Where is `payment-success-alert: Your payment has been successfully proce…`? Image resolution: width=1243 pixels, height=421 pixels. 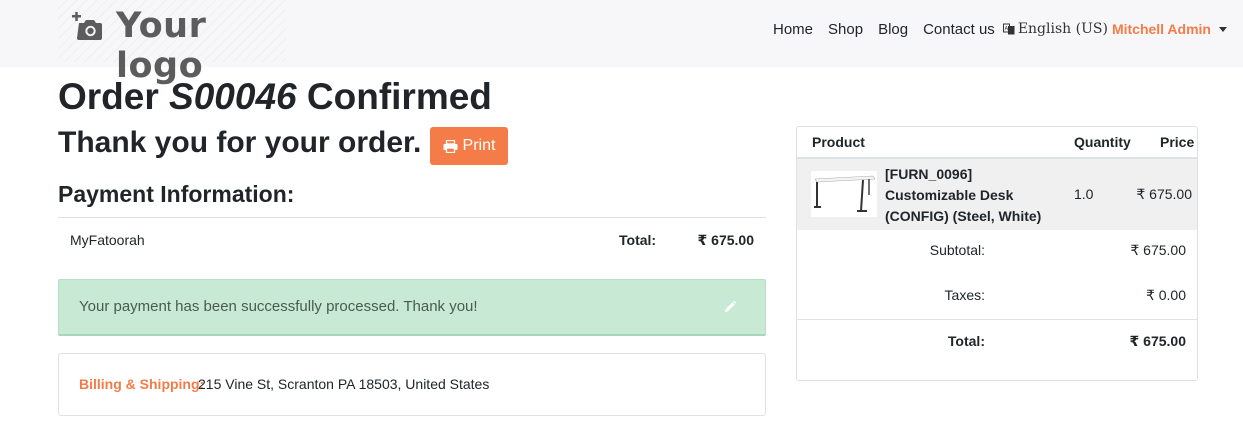 payment-success-alert: Your payment has been successfully proce… is located at coordinates (412, 307).